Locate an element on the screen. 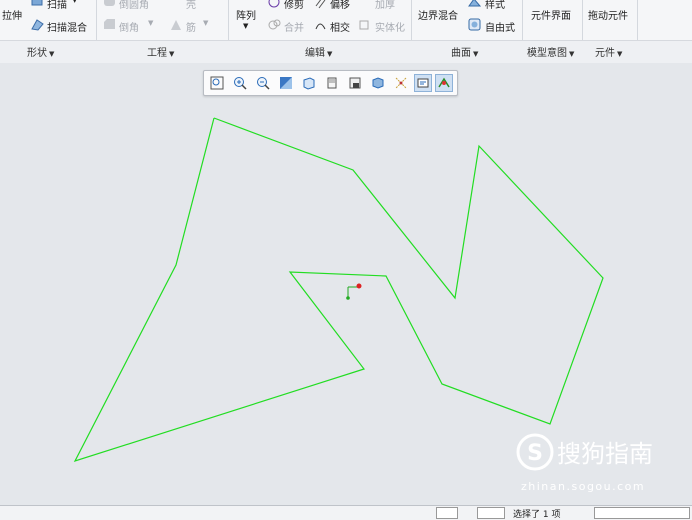  saved-views-icon is located at coordinates (332, 83).